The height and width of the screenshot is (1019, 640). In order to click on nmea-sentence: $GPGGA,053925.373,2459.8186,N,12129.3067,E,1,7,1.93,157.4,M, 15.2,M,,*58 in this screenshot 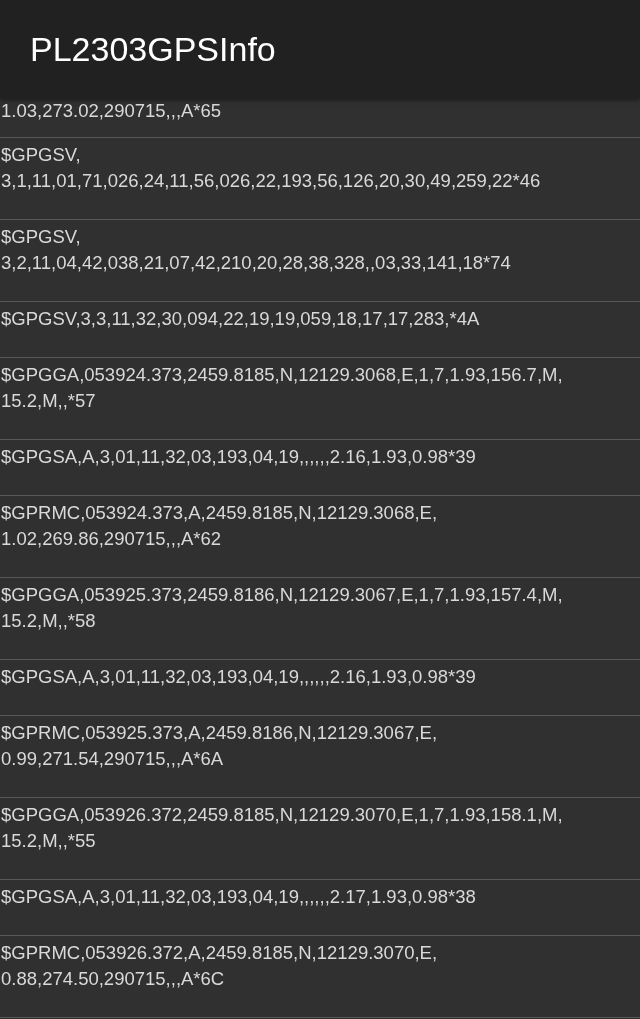, I will do `click(282, 608)`.